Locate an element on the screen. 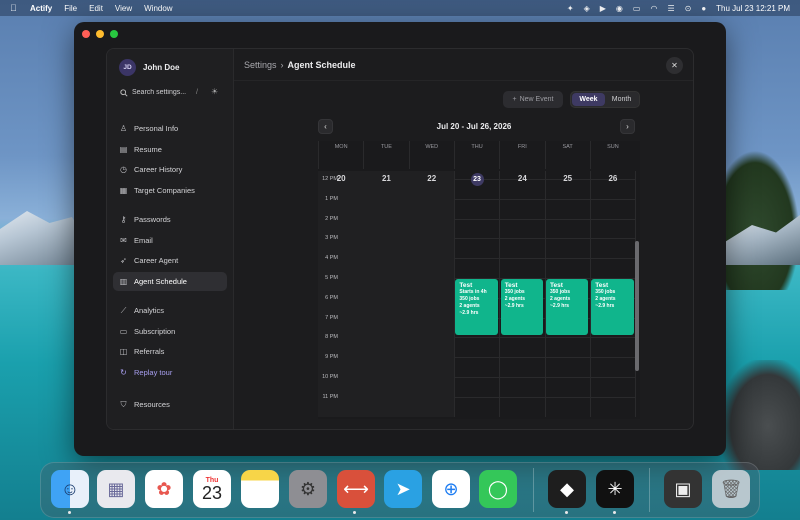 The image size is (800, 520). sidebar-item-label: Target Companies is located at coordinates (164, 190).